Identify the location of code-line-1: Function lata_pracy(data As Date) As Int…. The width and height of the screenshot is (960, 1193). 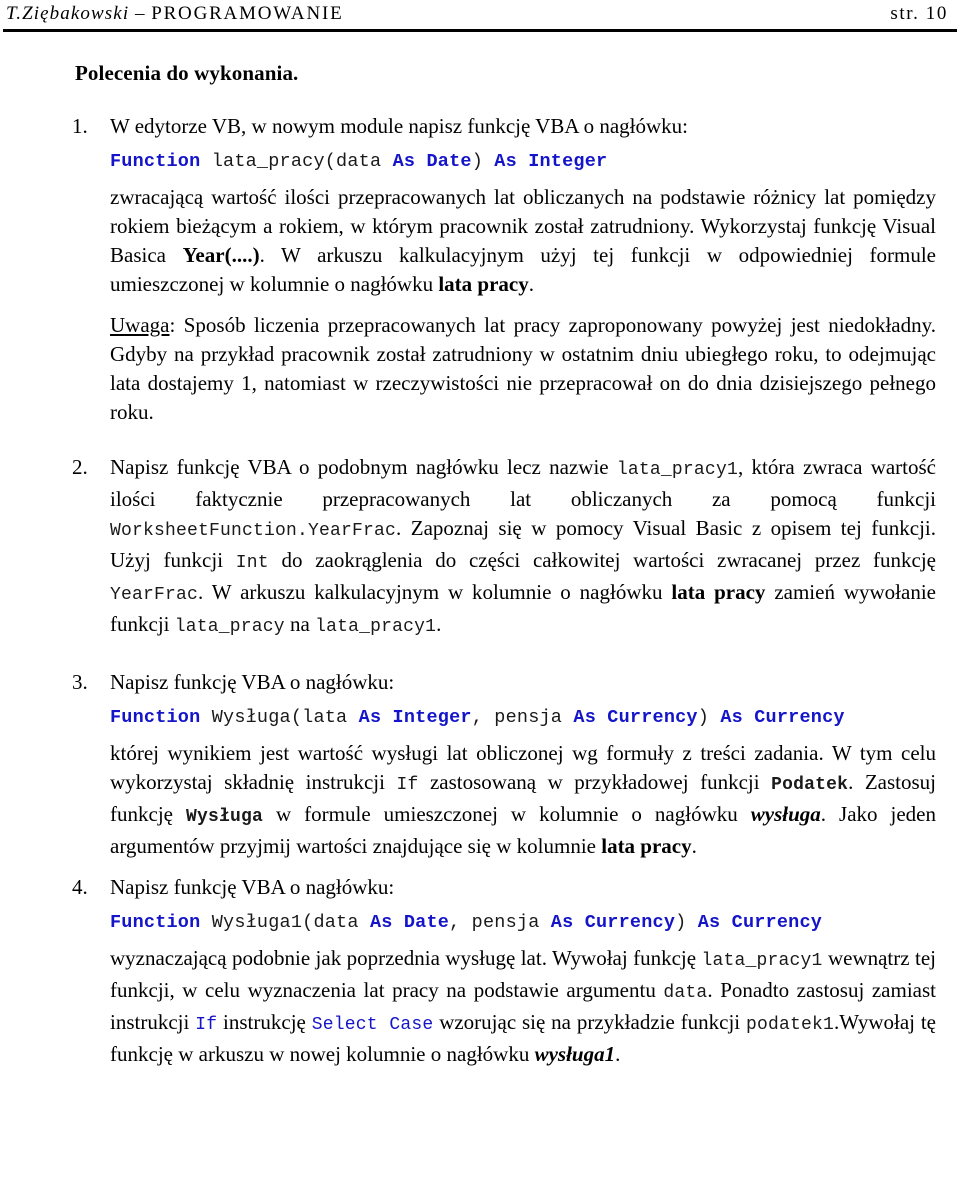
(529, 162).